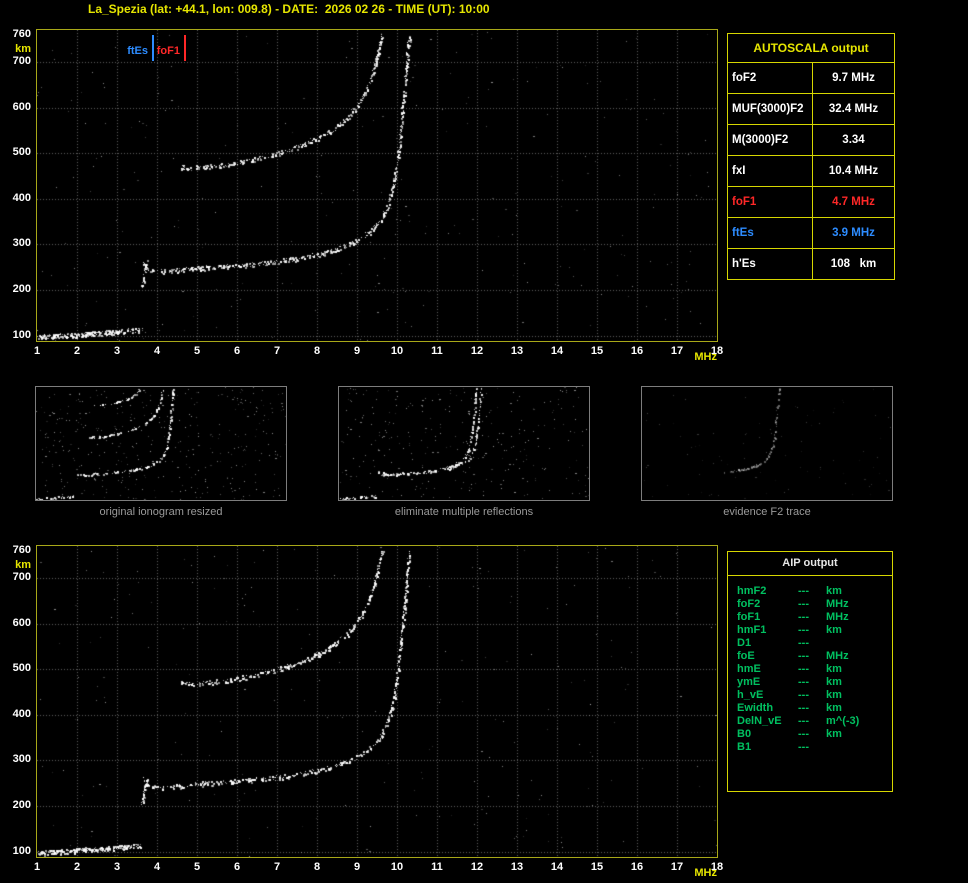 The image size is (968, 883). Describe the element at coordinates (752, 630) in the screenshot. I see `aip-param-name: hmF1` at that location.